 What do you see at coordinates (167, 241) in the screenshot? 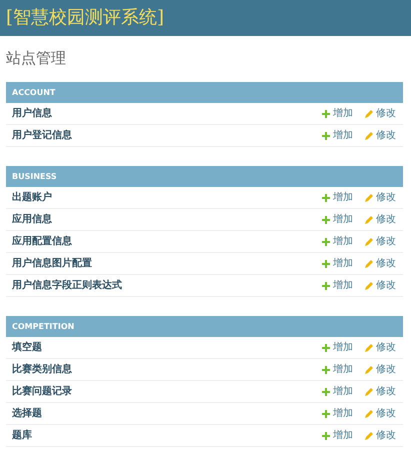
I see `model-link: 应用配置信息` at bounding box center [167, 241].